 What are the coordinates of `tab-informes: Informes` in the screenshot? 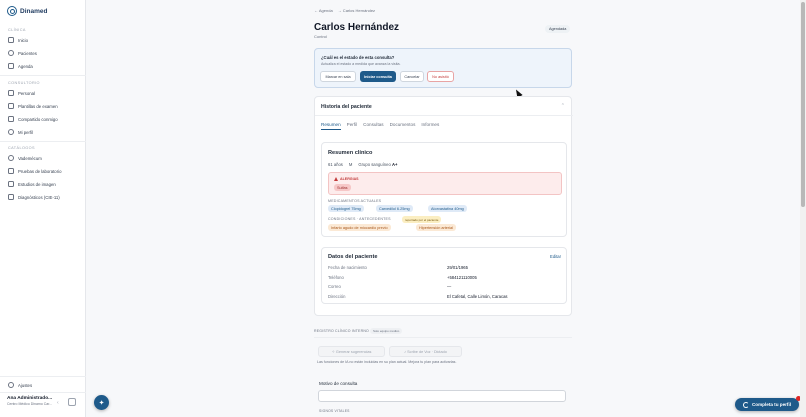 It's located at (430, 126).